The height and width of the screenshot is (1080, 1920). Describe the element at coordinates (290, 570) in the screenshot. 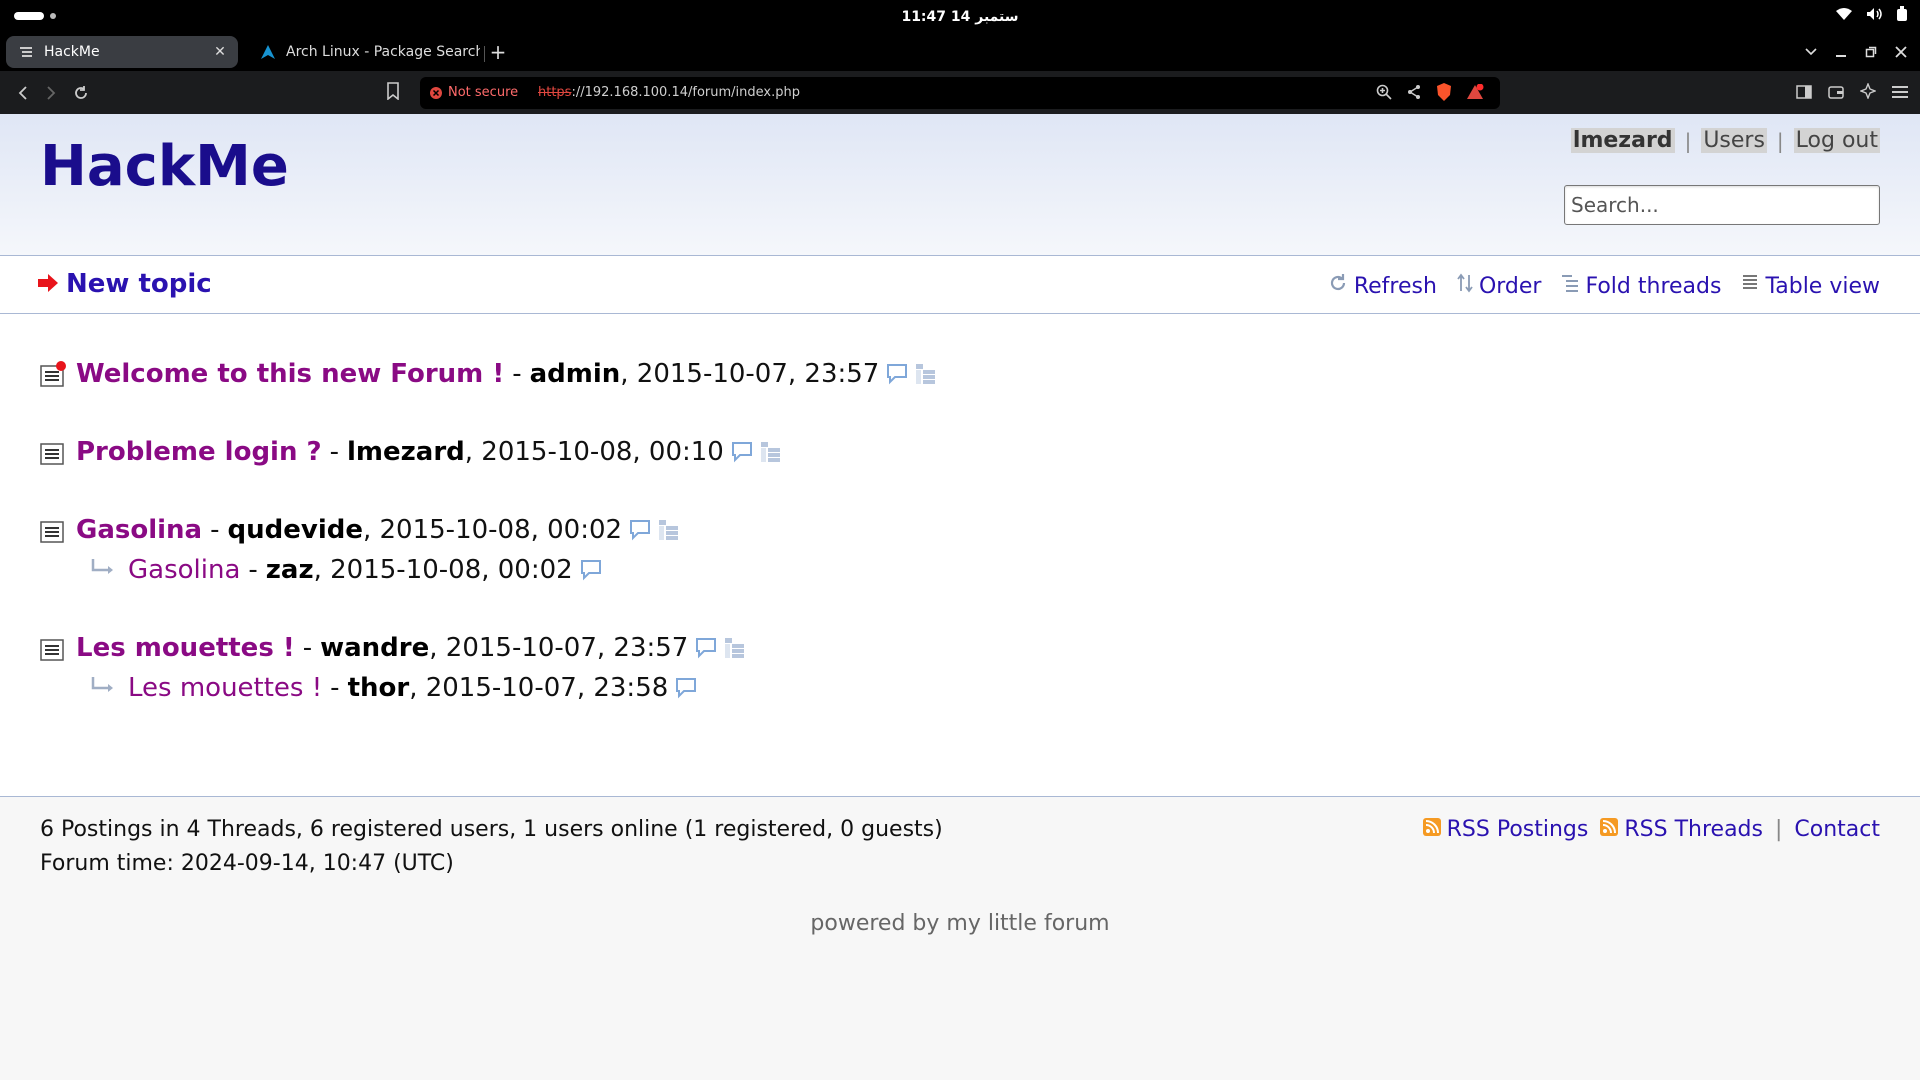

I see `author-name: zaz` at that location.